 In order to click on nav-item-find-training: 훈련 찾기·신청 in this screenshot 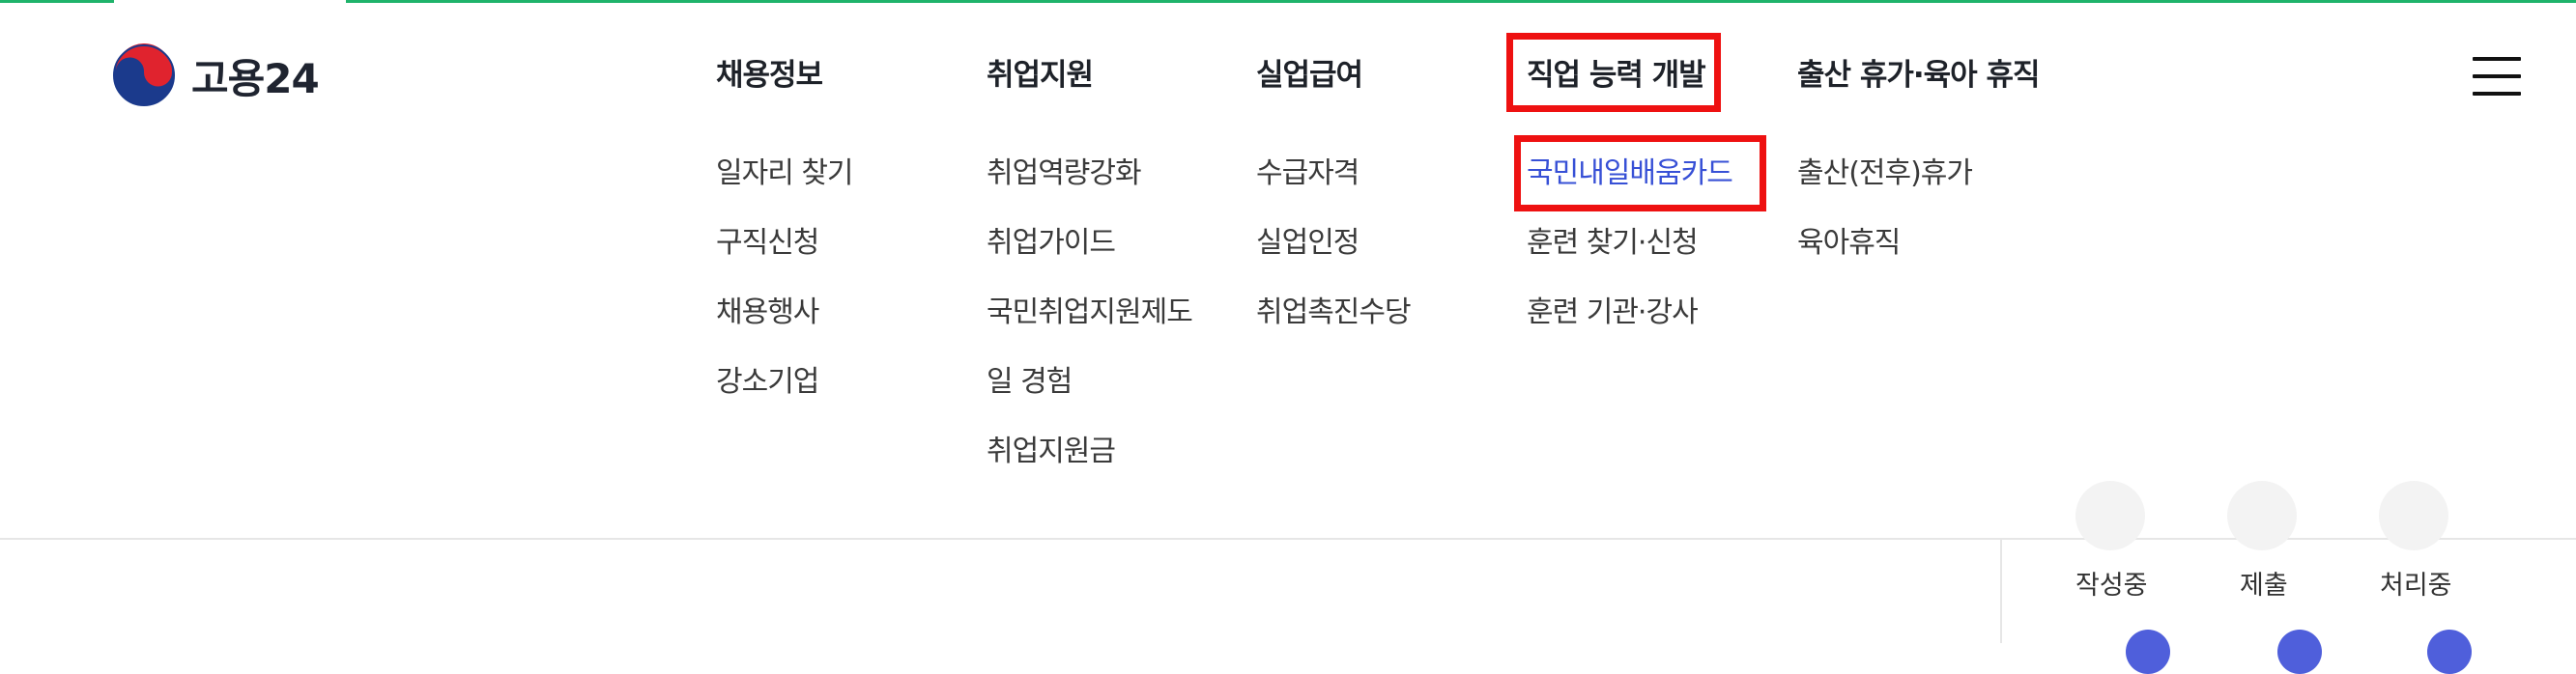, I will do `click(1613, 243)`.